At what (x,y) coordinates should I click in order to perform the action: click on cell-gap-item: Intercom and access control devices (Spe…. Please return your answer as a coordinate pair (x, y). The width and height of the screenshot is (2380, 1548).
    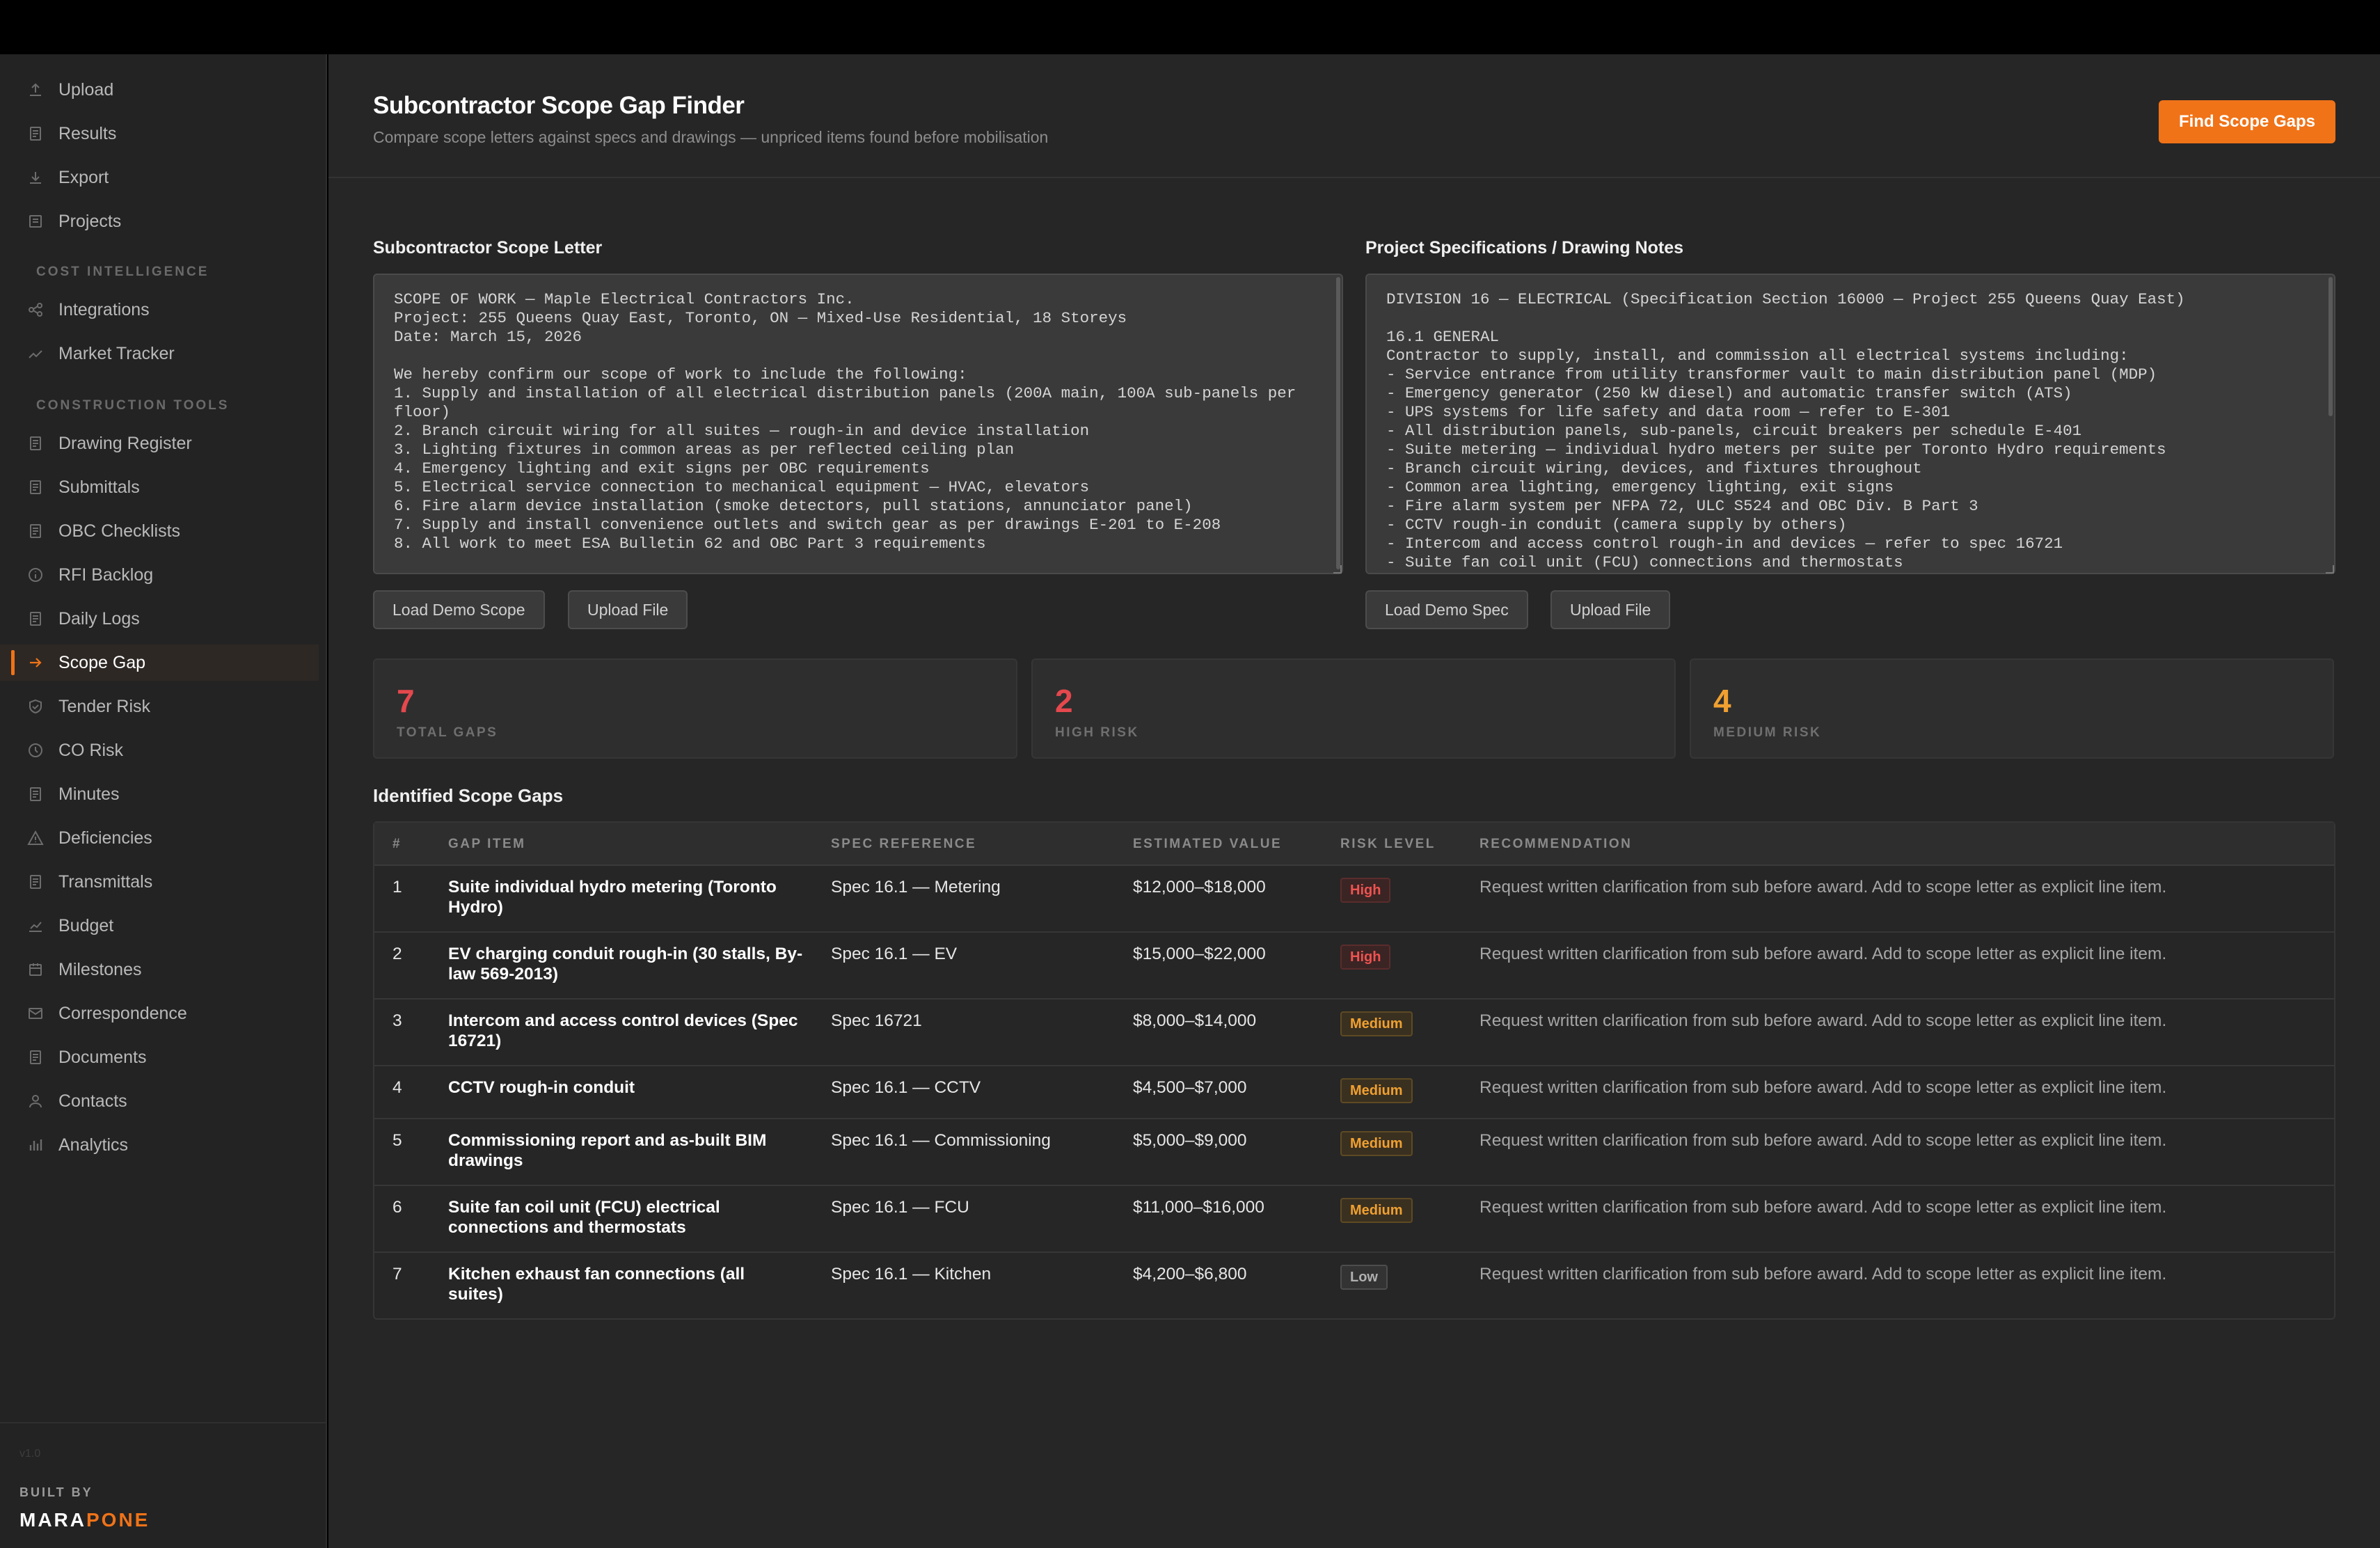
    Looking at the image, I should click on (623, 1030).